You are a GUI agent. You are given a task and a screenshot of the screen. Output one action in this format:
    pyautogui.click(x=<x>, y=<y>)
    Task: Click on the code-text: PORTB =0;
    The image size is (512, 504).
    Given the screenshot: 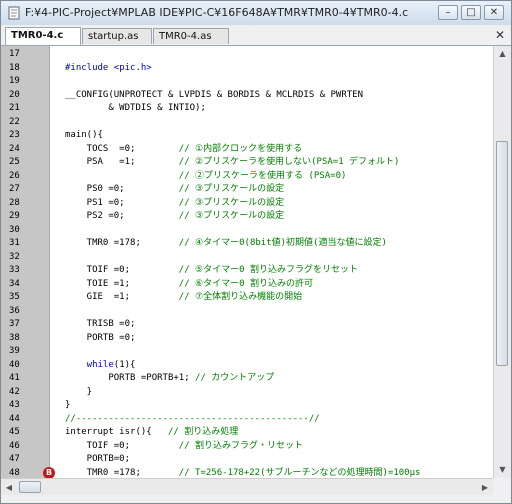 What is the action you would take?
    pyautogui.click(x=100, y=338)
    